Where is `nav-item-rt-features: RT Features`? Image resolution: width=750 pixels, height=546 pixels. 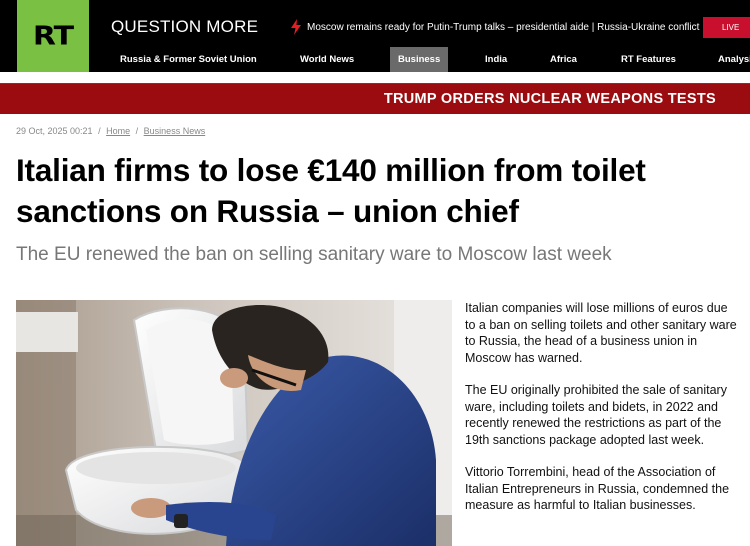
nav-item-rt-features: RT Features is located at coordinates (648, 59).